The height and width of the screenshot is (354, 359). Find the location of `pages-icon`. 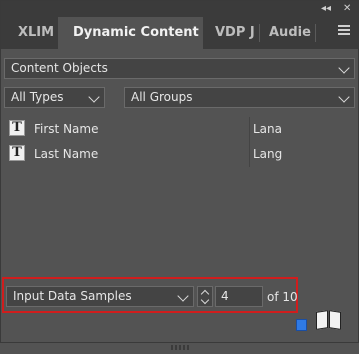

pages-icon is located at coordinates (329, 320).